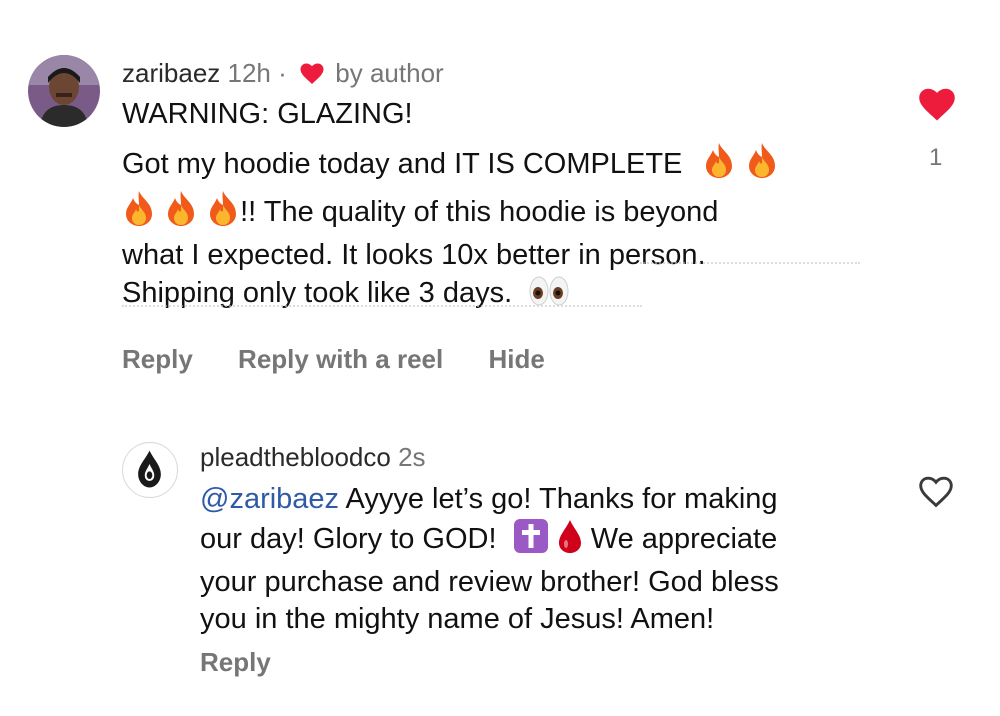 The height and width of the screenshot is (716, 1000). I want to click on comment-actions: Reply Reply with a reel Hide, so click(352, 359).